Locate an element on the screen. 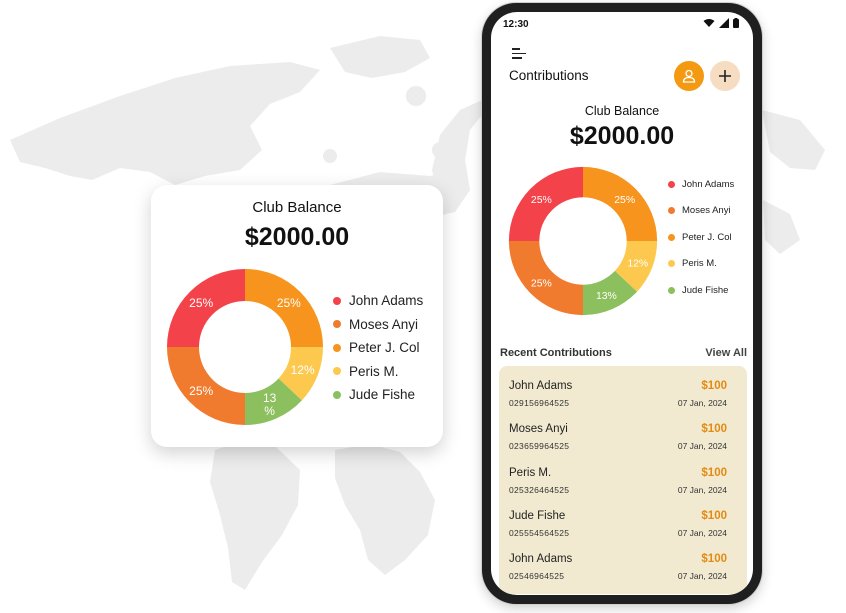  contribution-row: Peris M. 025326464525 $100 07 Jan, 2024 is located at coordinates (623, 482).